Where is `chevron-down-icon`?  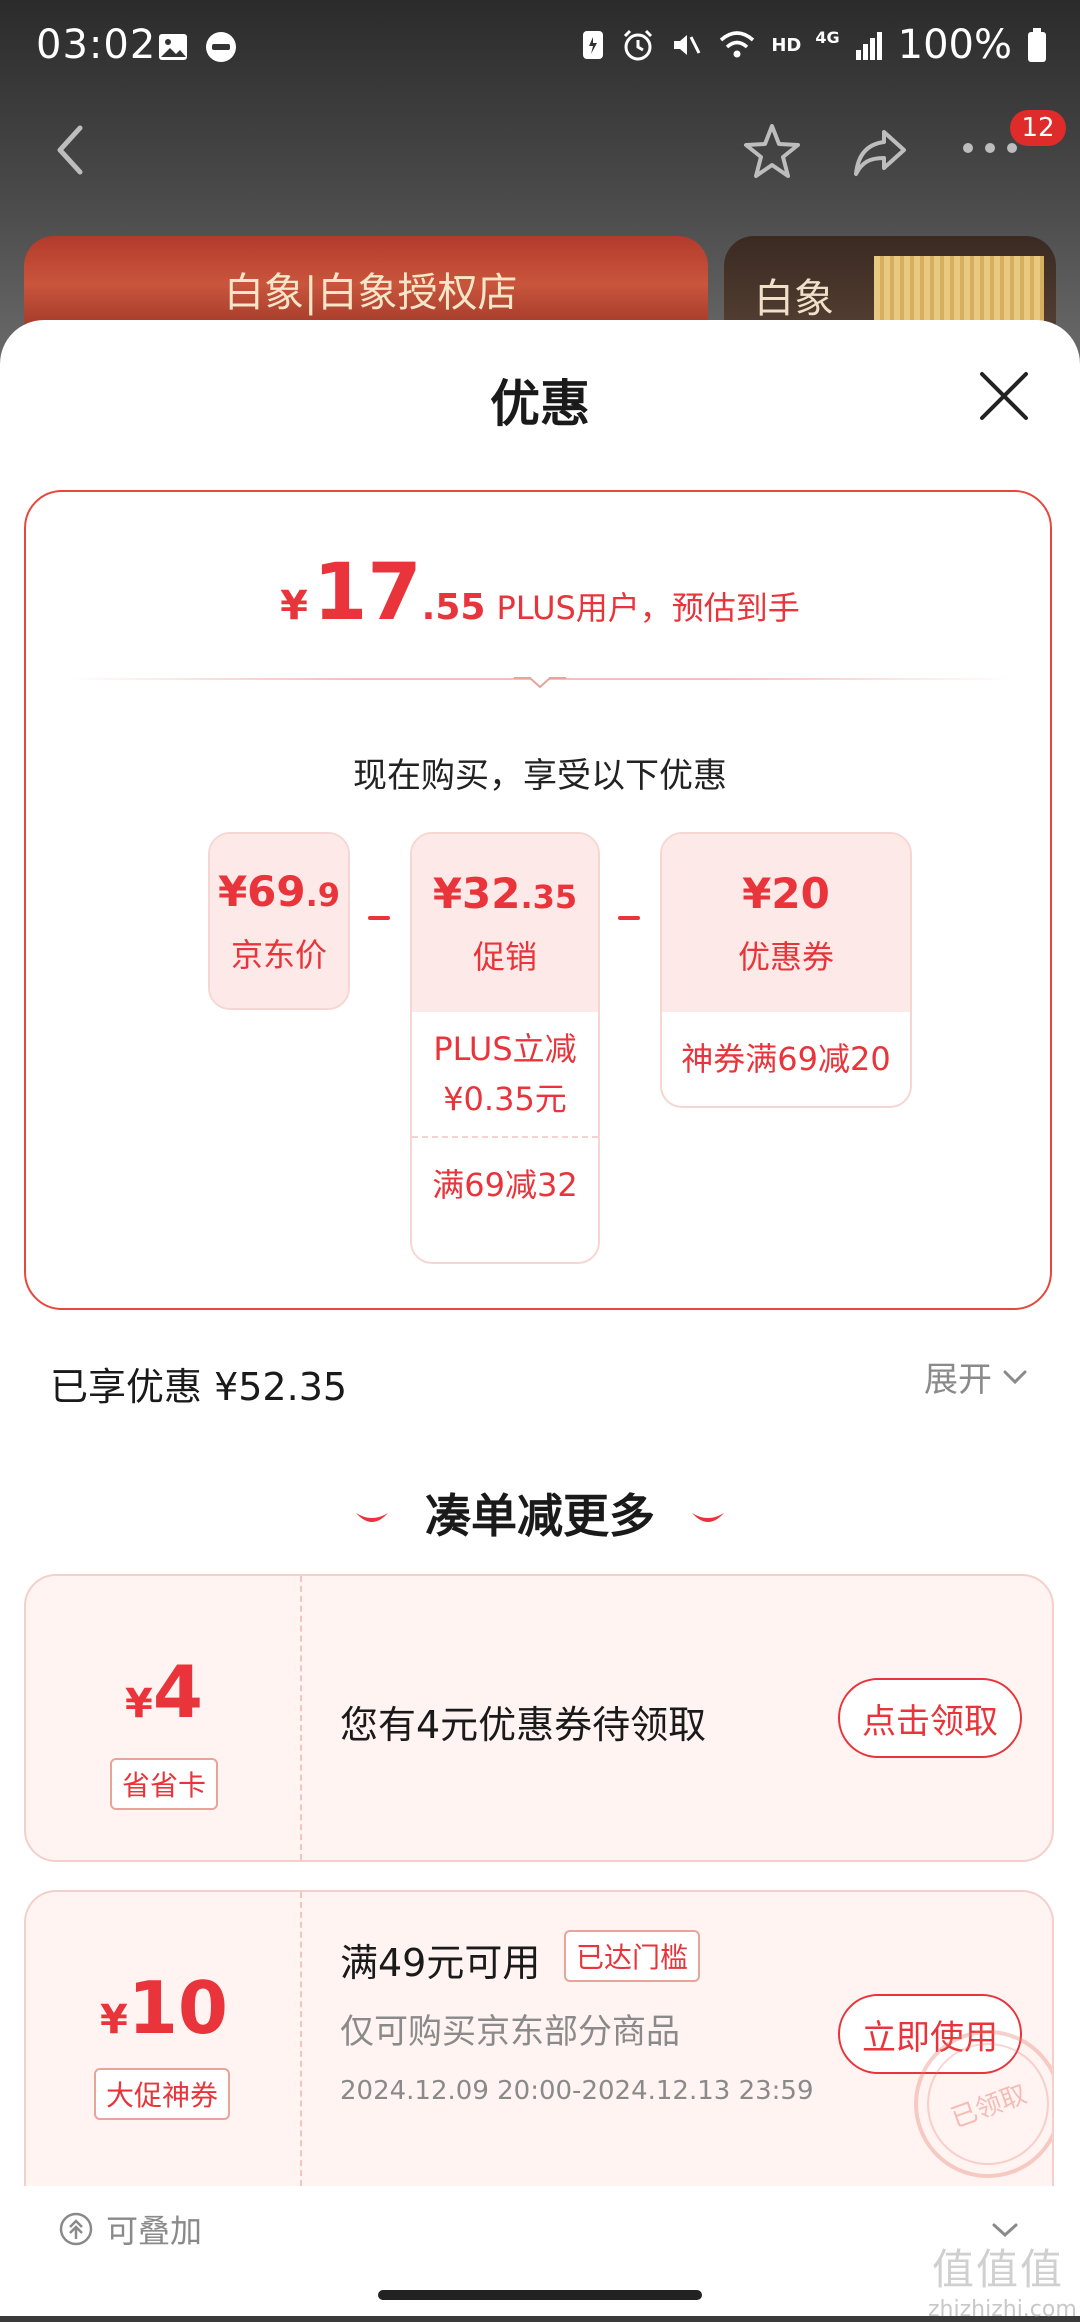 chevron-down-icon is located at coordinates (1015, 1377).